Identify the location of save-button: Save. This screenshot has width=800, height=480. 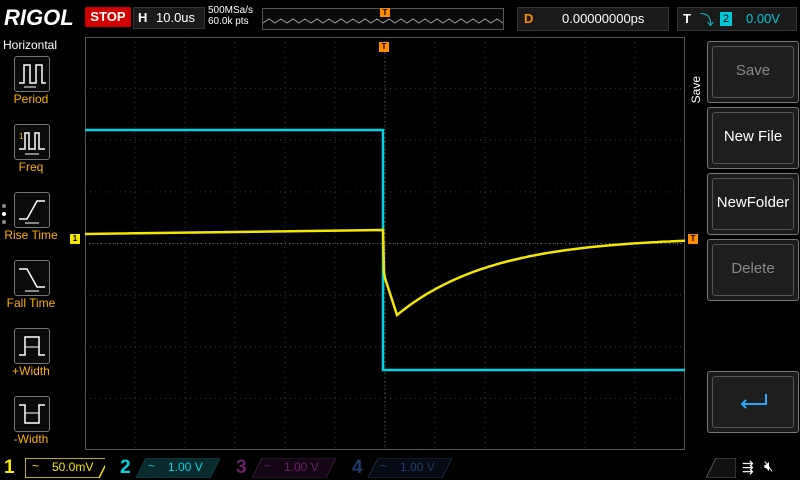
(753, 72).